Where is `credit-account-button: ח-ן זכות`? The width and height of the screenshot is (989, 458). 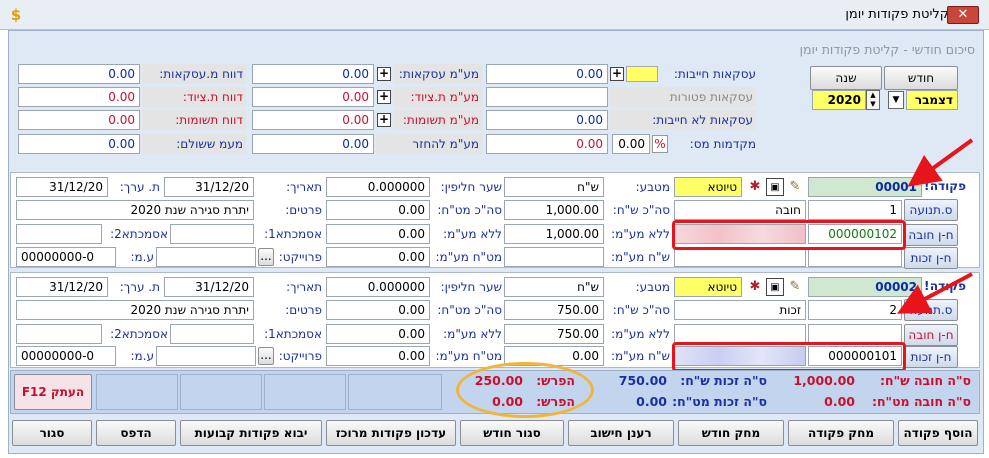
credit-account-button: ח-ן זכות is located at coordinates (931, 357).